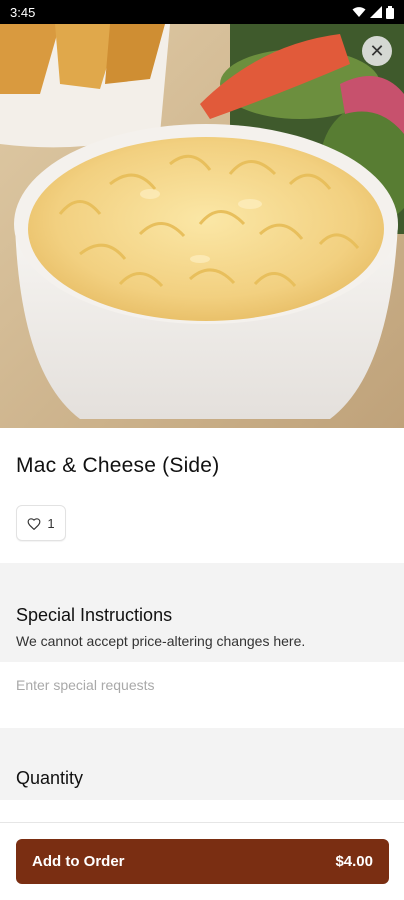  Describe the element at coordinates (202, 573) in the screenshot. I see `section-separator` at that location.